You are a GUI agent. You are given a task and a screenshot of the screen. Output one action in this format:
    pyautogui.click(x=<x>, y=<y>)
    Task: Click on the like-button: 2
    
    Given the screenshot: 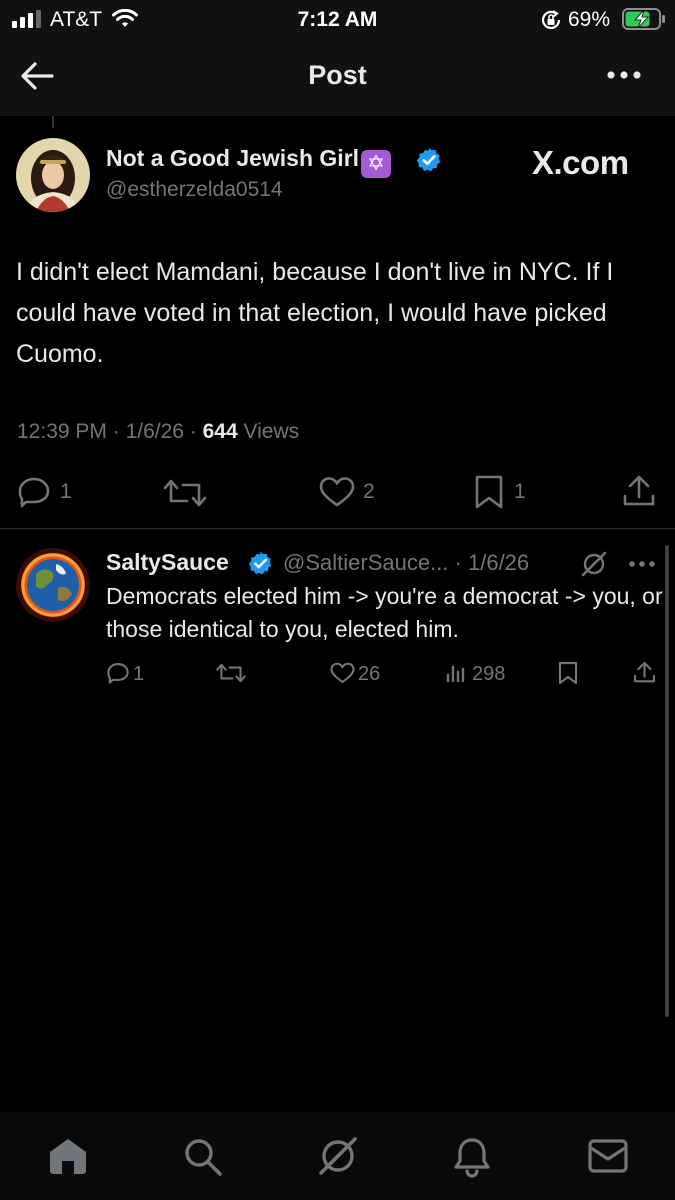 What is the action you would take?
    pyautogui.click(x=354, y=492)
    